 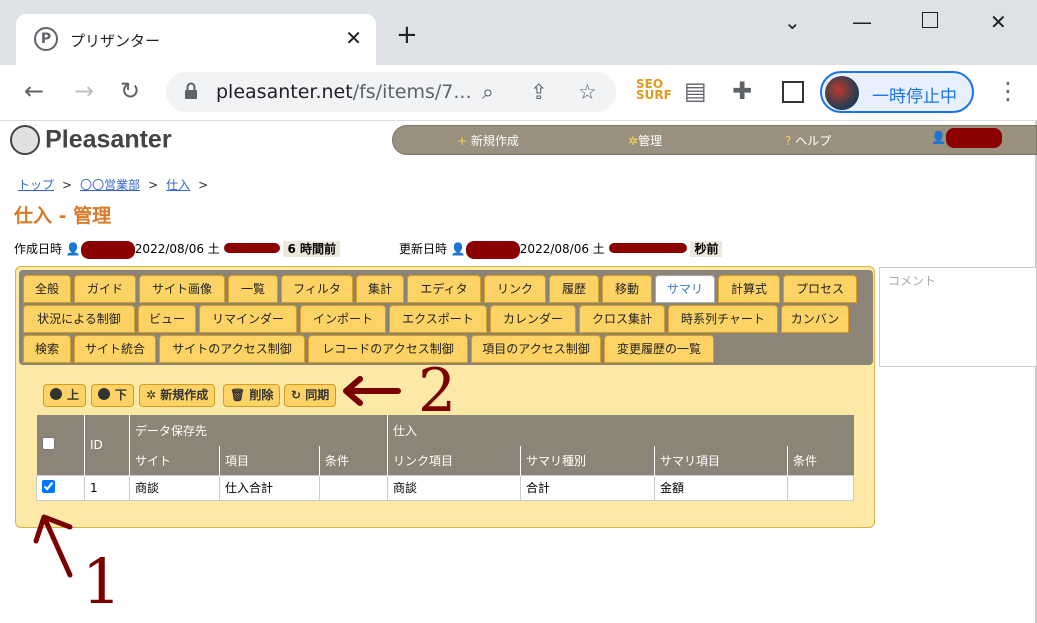 I want to click on nav-new: + 新規作成, so click(x=488, y=140).